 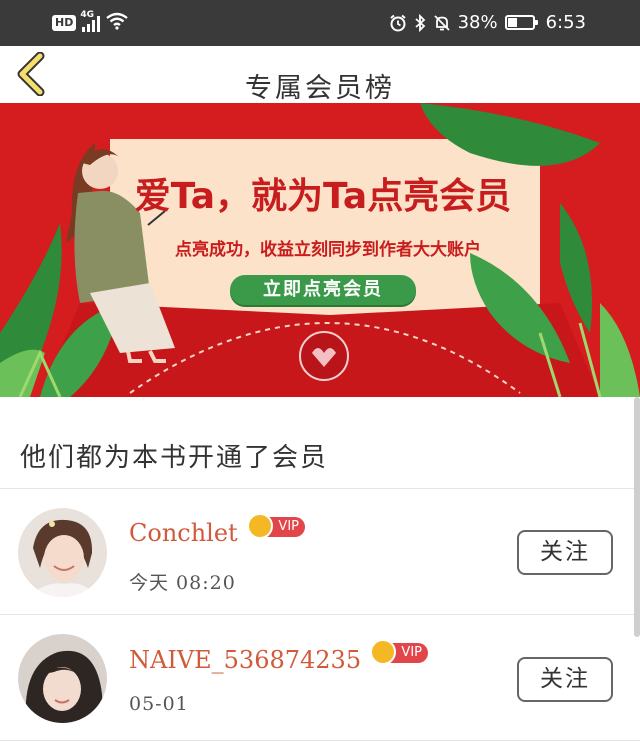 What do you see at coordinates (328, 250) in the screenshot?
I see `banner-subtitle: 点亮成功，收益立刻同步到作者大大账户` at bounding box center [328, 250].